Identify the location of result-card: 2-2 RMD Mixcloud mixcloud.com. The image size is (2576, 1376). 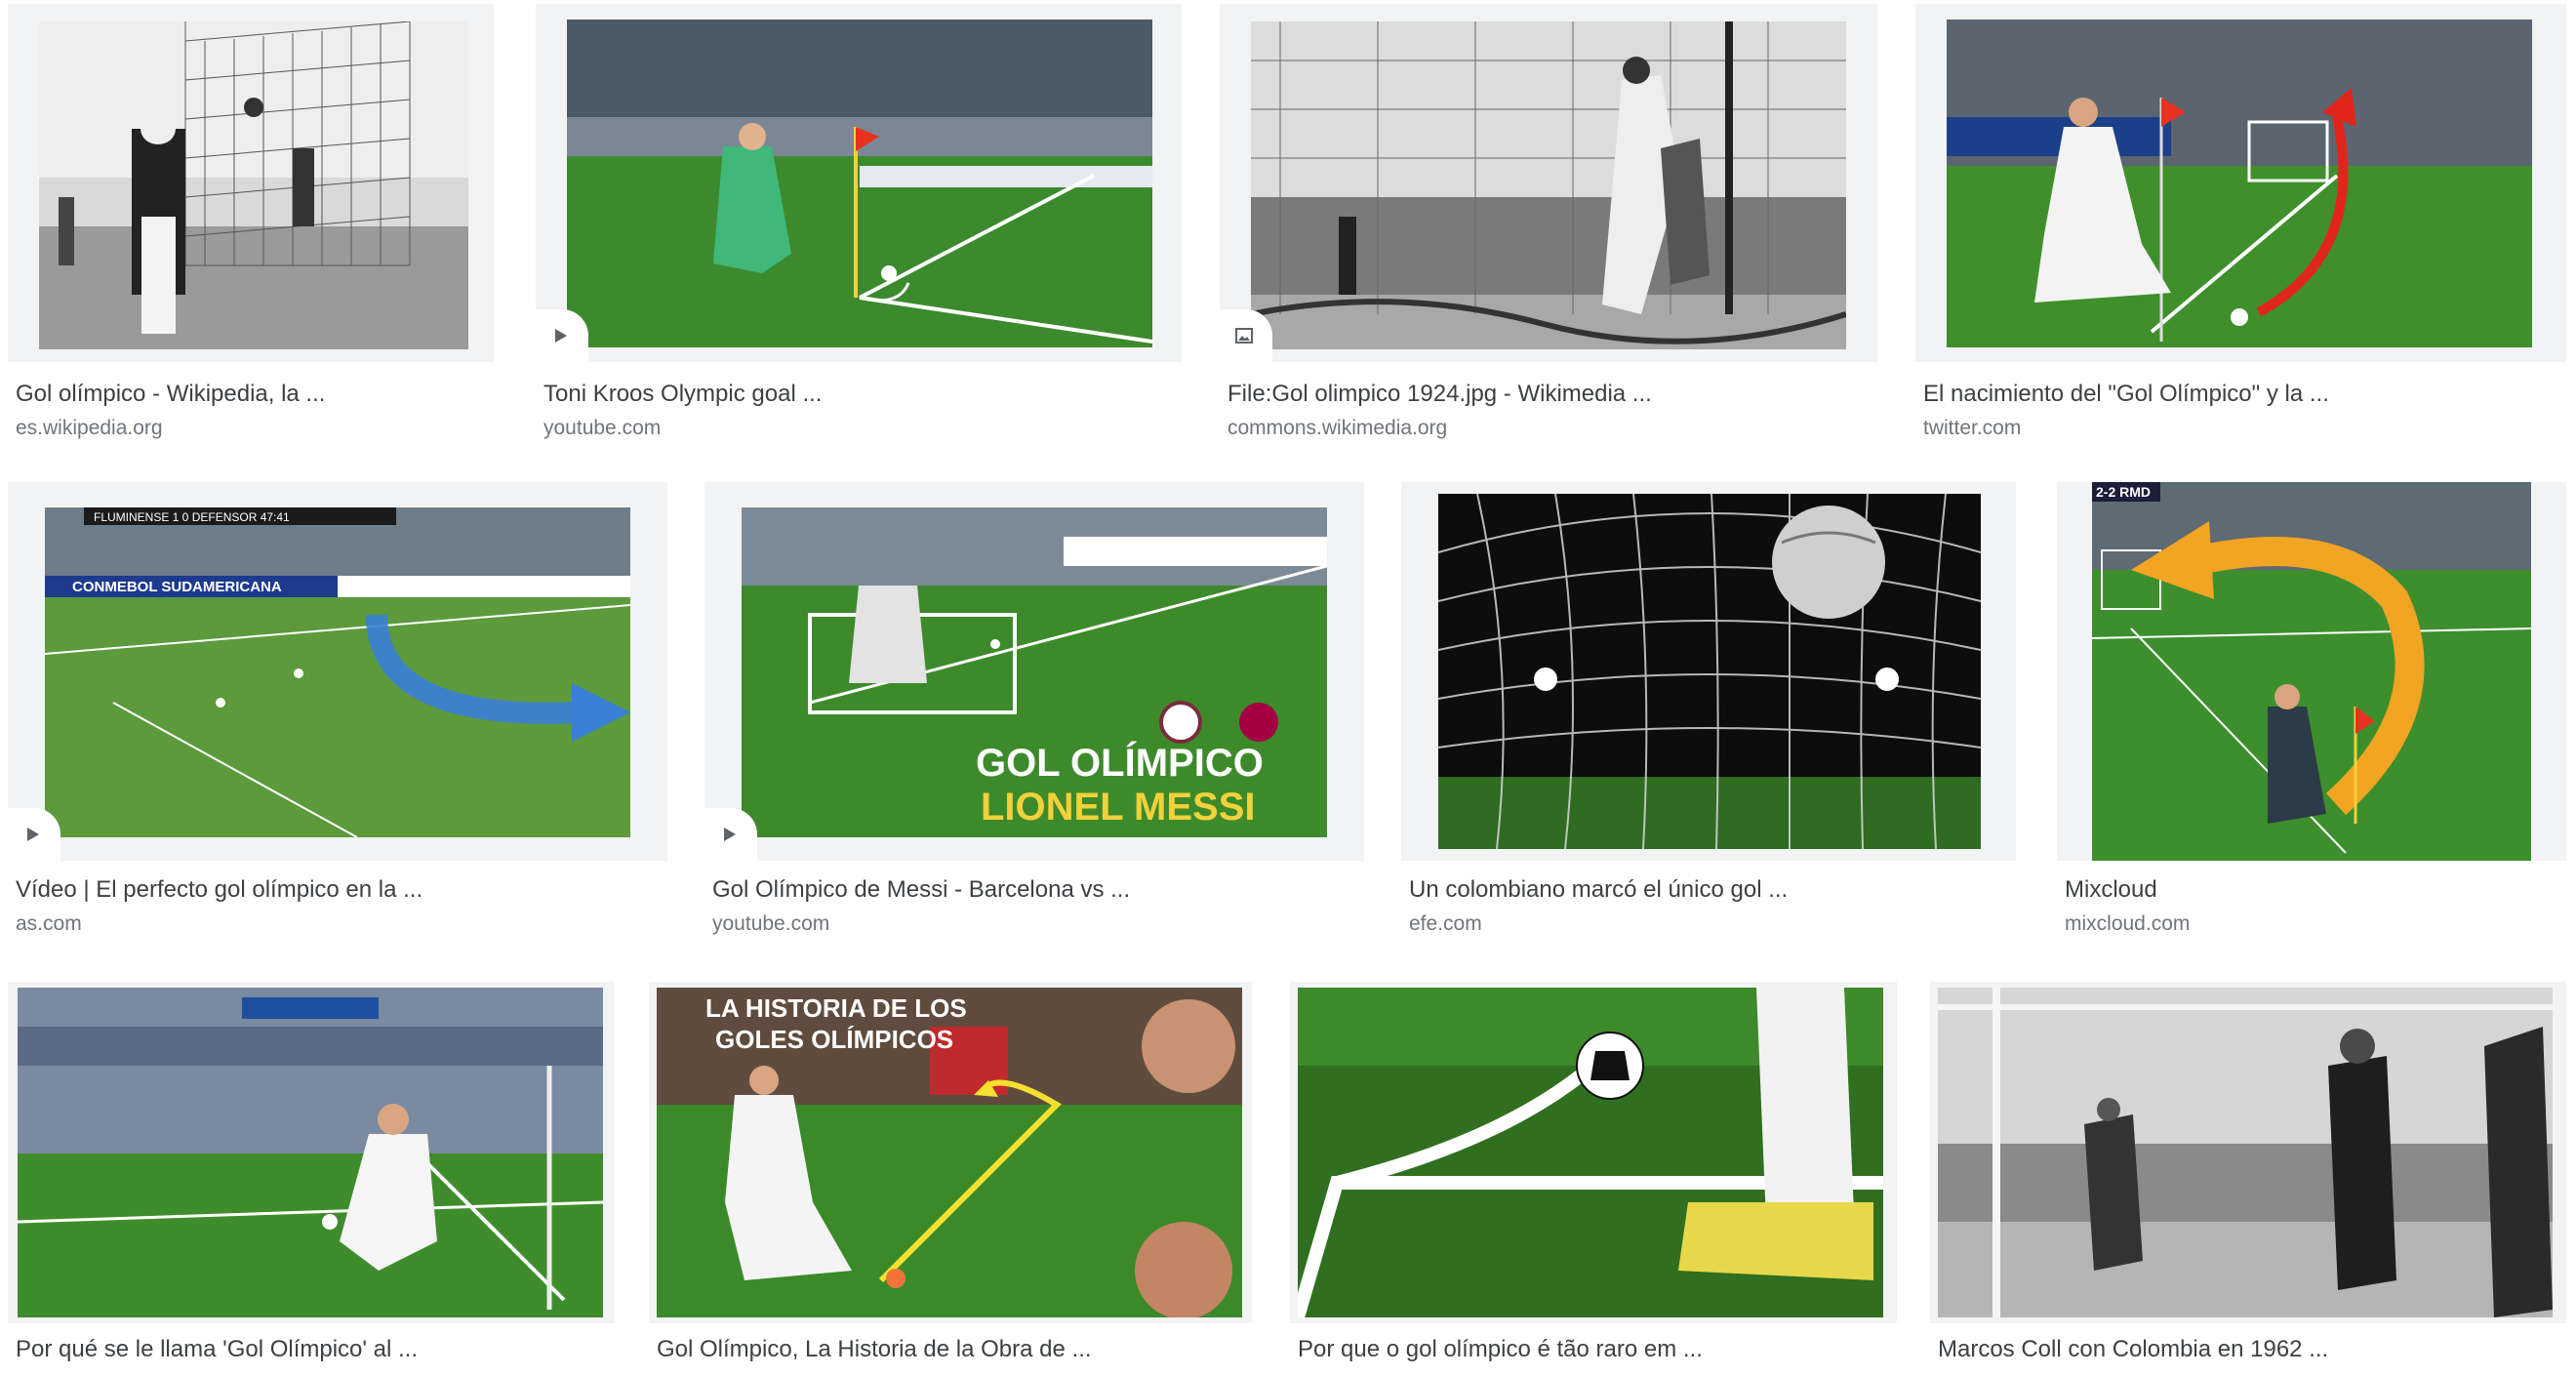
(2311, 711).